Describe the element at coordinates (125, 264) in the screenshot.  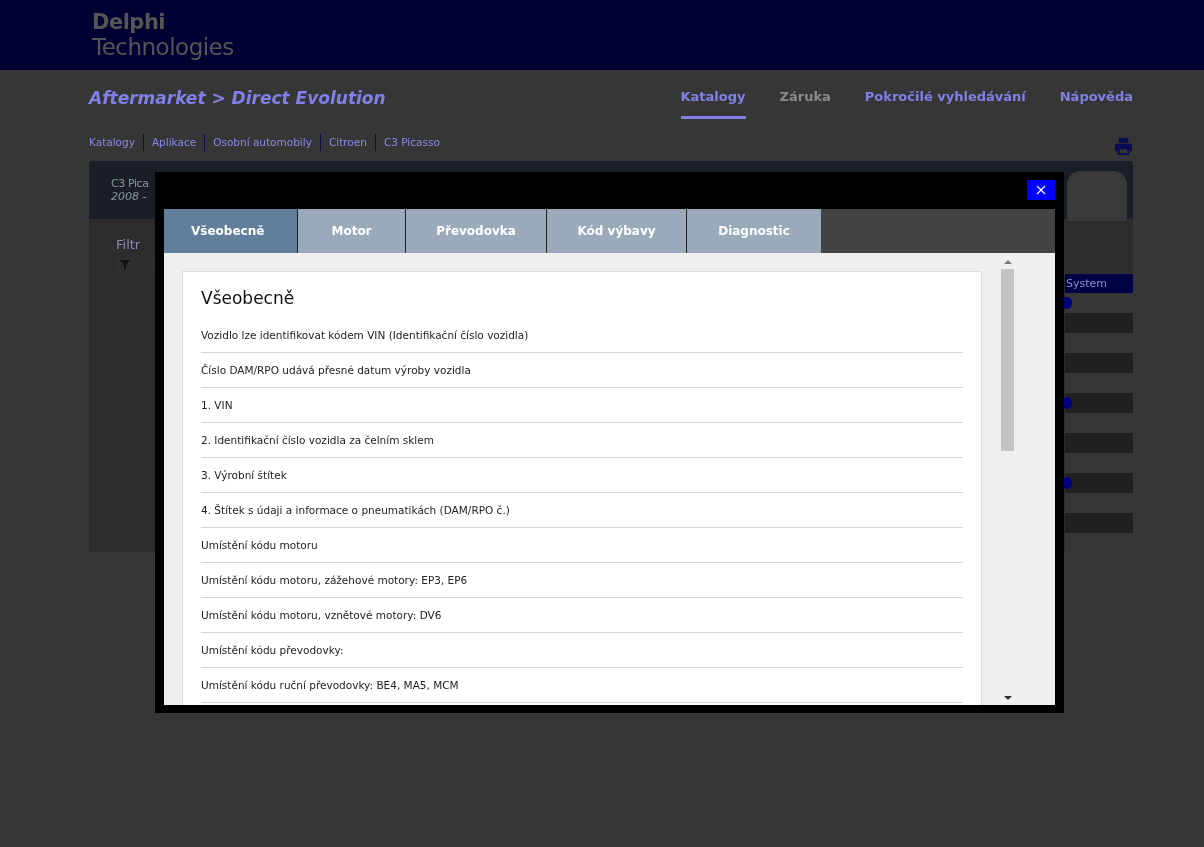
I see `filter-icon` at that location.